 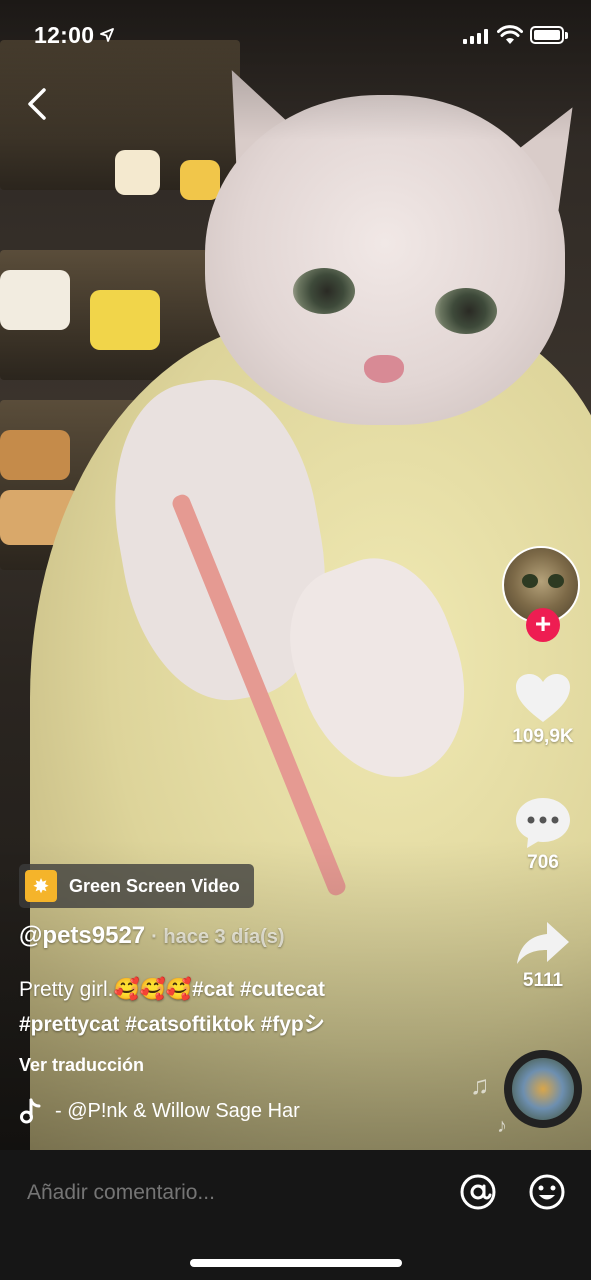 I want to click on post-time: · hace 3 día(s), so click(x=218, y=937).